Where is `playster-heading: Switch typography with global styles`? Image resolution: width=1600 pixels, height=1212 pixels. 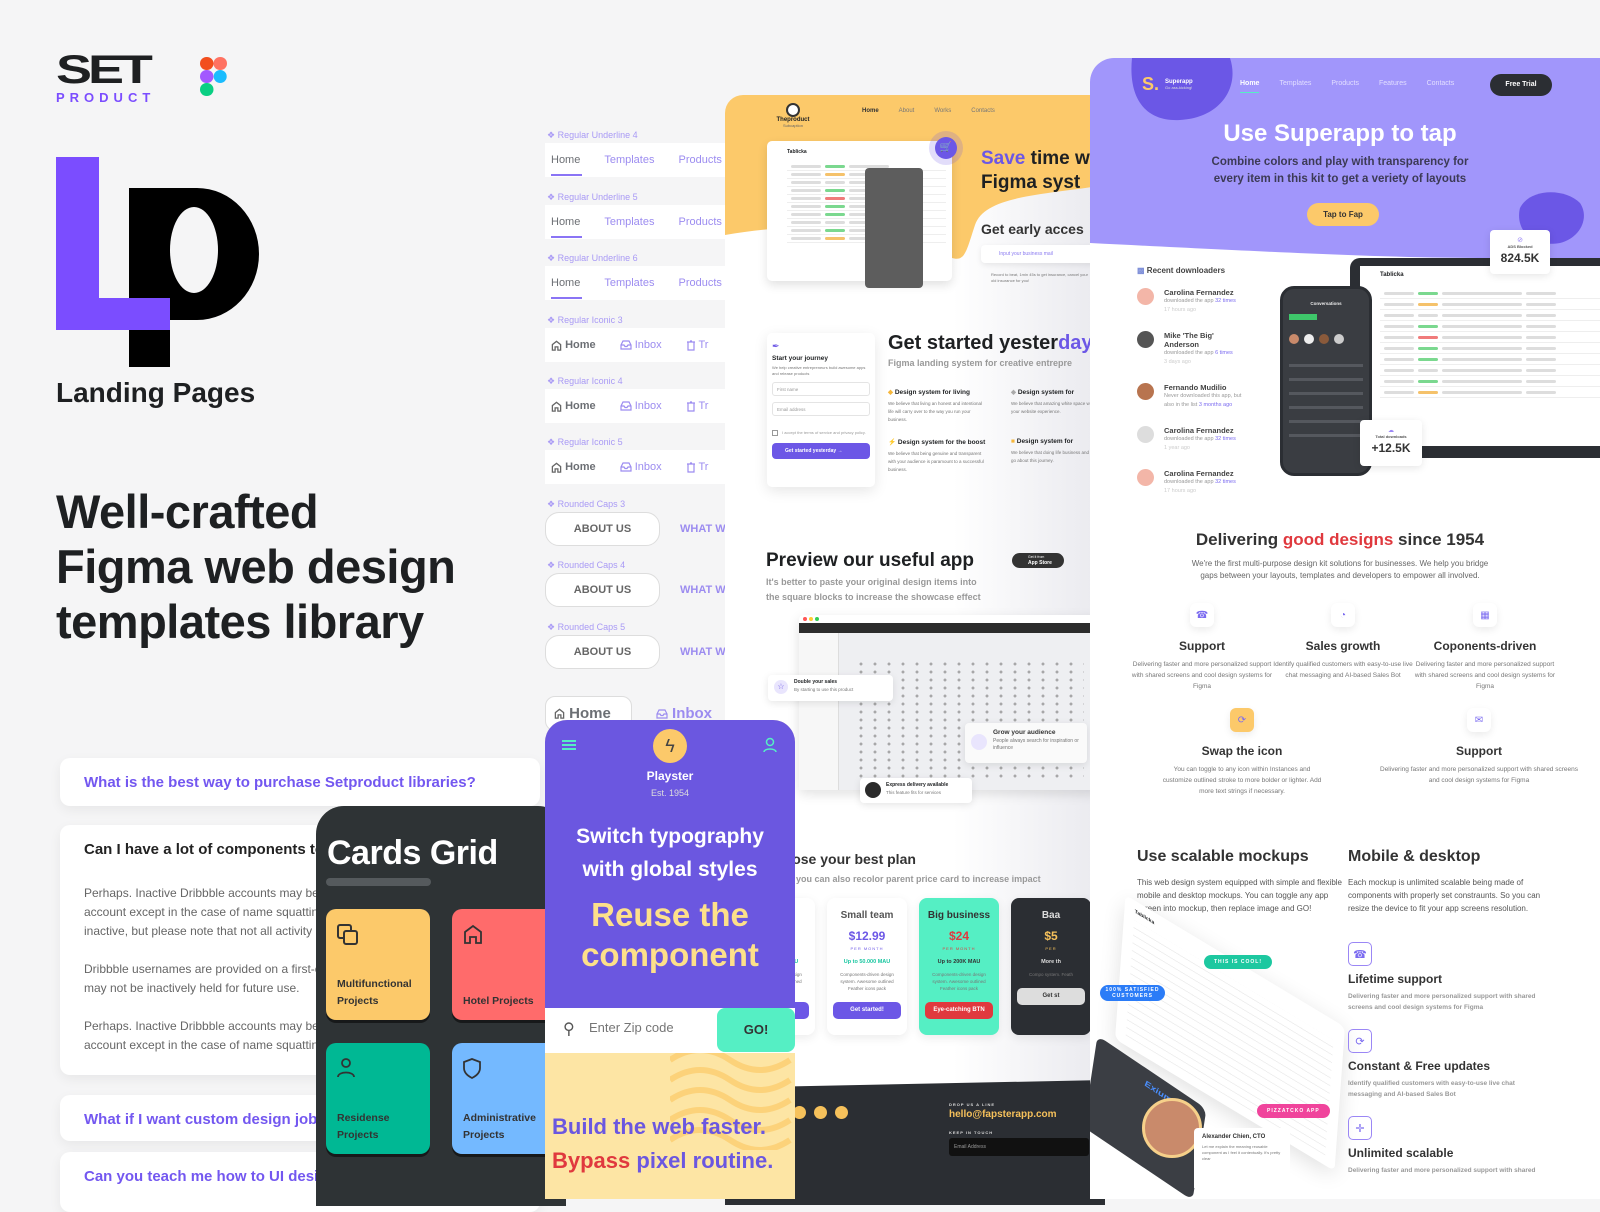
playster-heading: Switch typography with global styles is located at coordinates (670, 853).